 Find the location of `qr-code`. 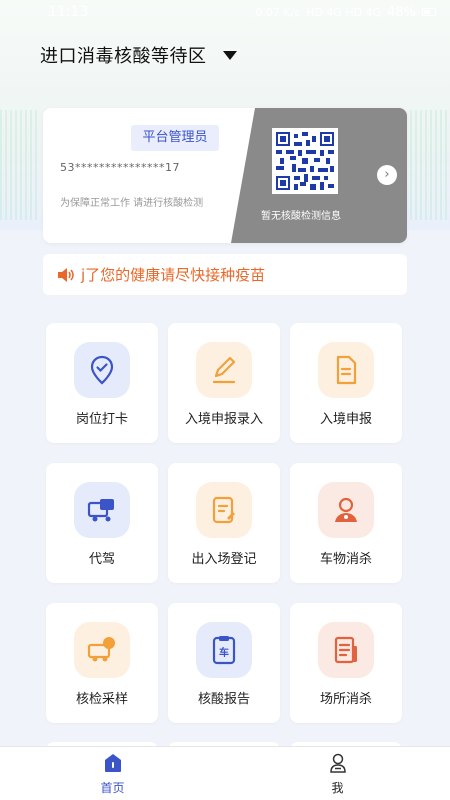

qr-code is located at coordinates (305, 161).